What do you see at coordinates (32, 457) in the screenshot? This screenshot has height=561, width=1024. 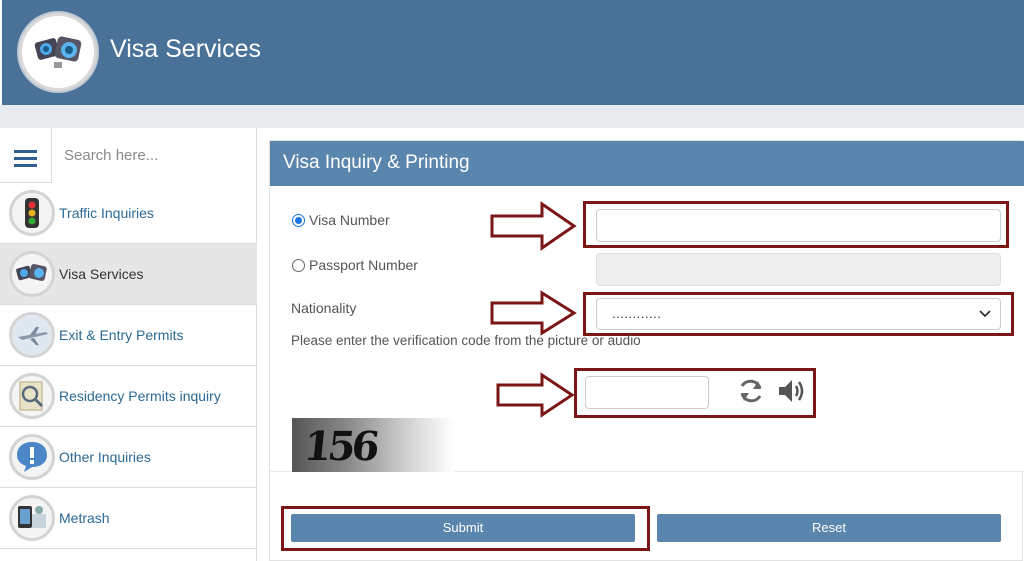 I see `exclamation-icon` at bounding box center [32, 457].